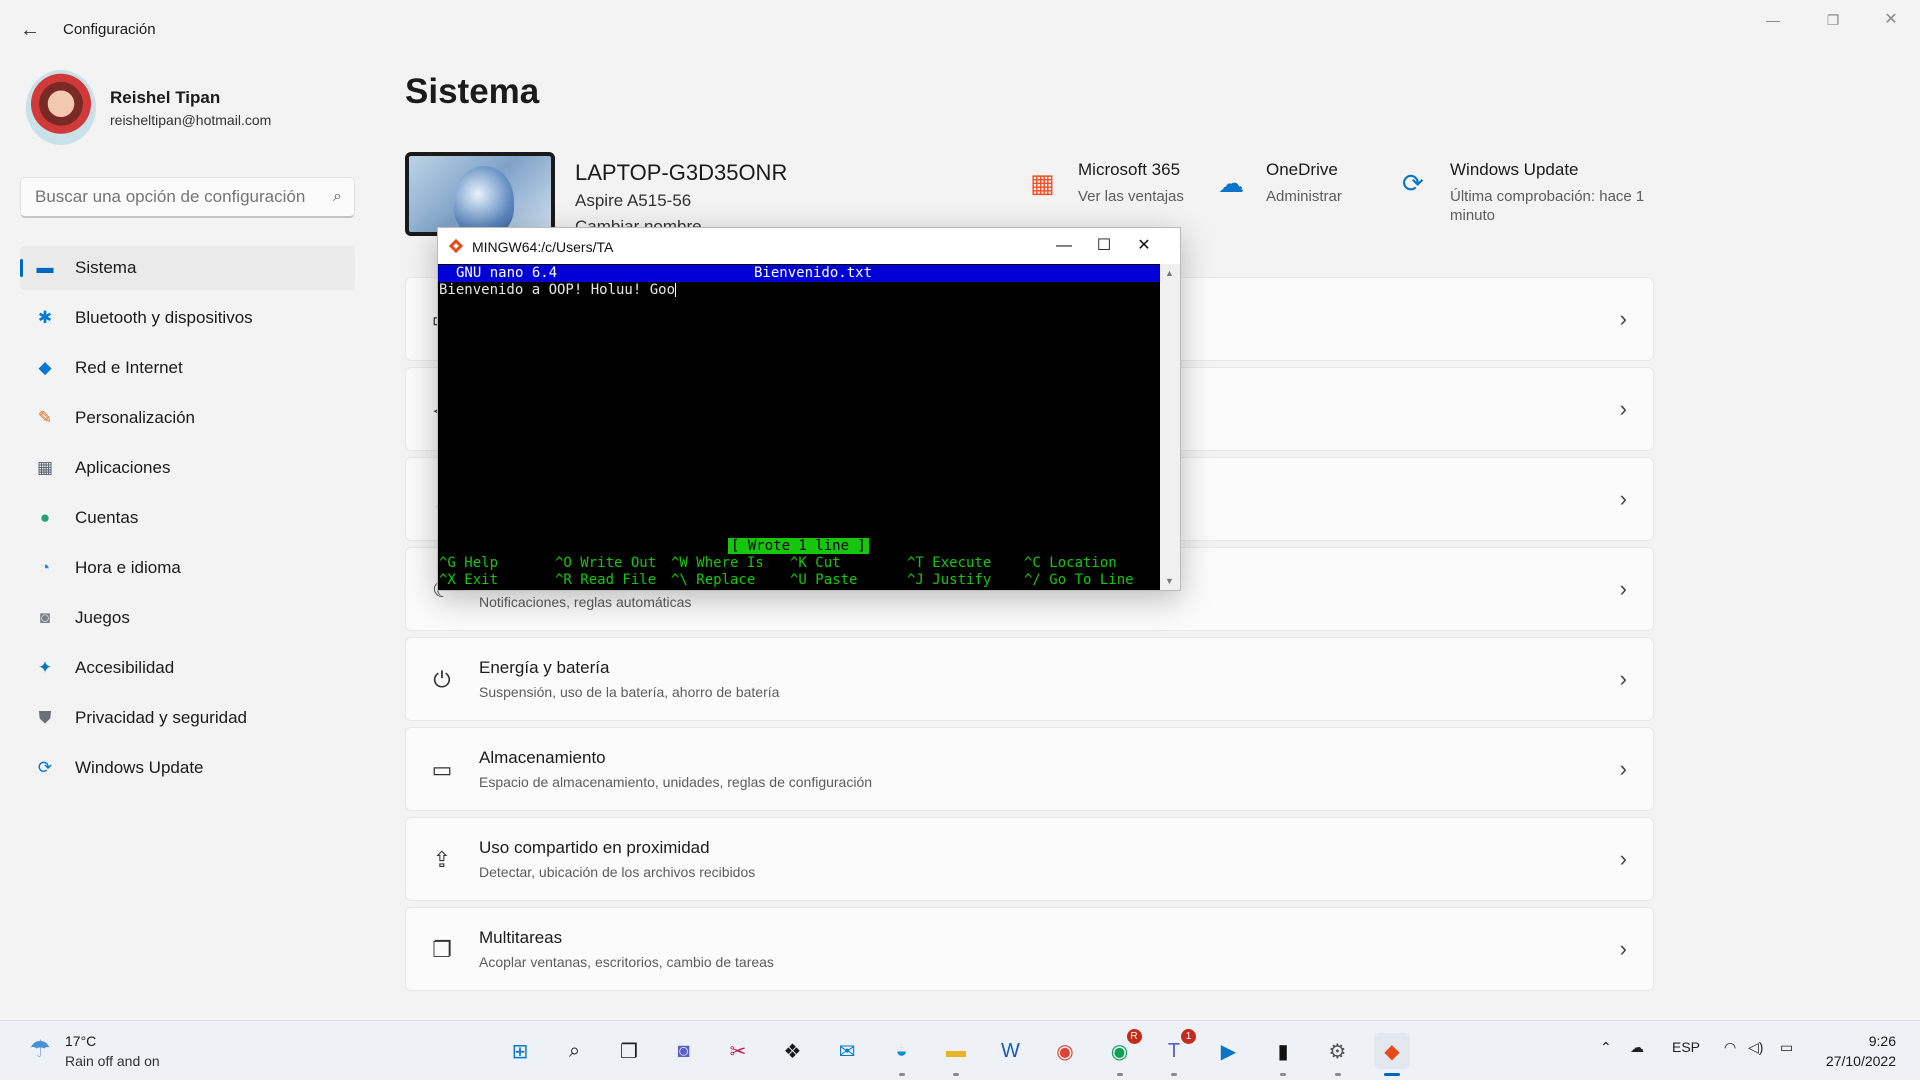 This screenshot has width=1920, height=1080. I want to click on avatar, so click(61, 107).